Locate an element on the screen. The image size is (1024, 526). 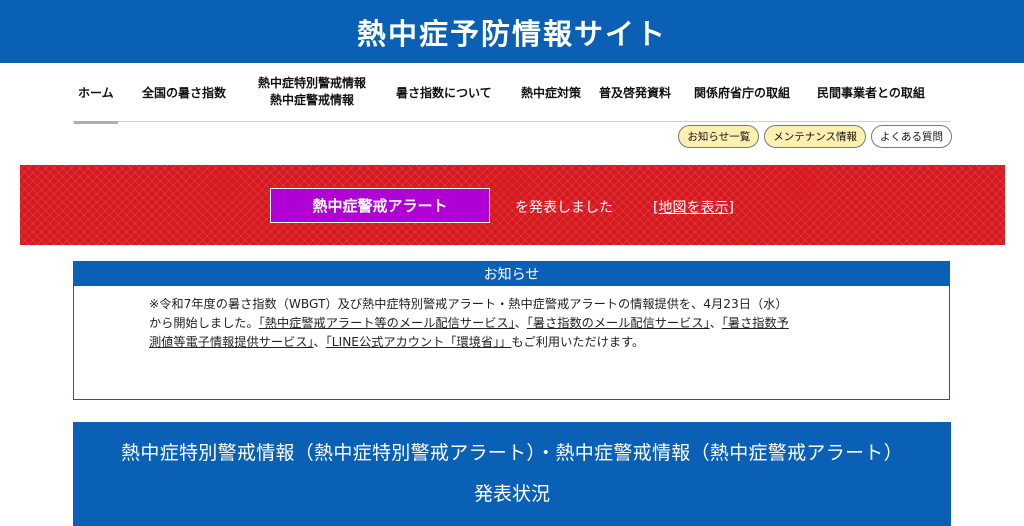
quick-links: お知らせ一覧 メンテナンス情報 よくある質問 is located at coordinates (815, 136).